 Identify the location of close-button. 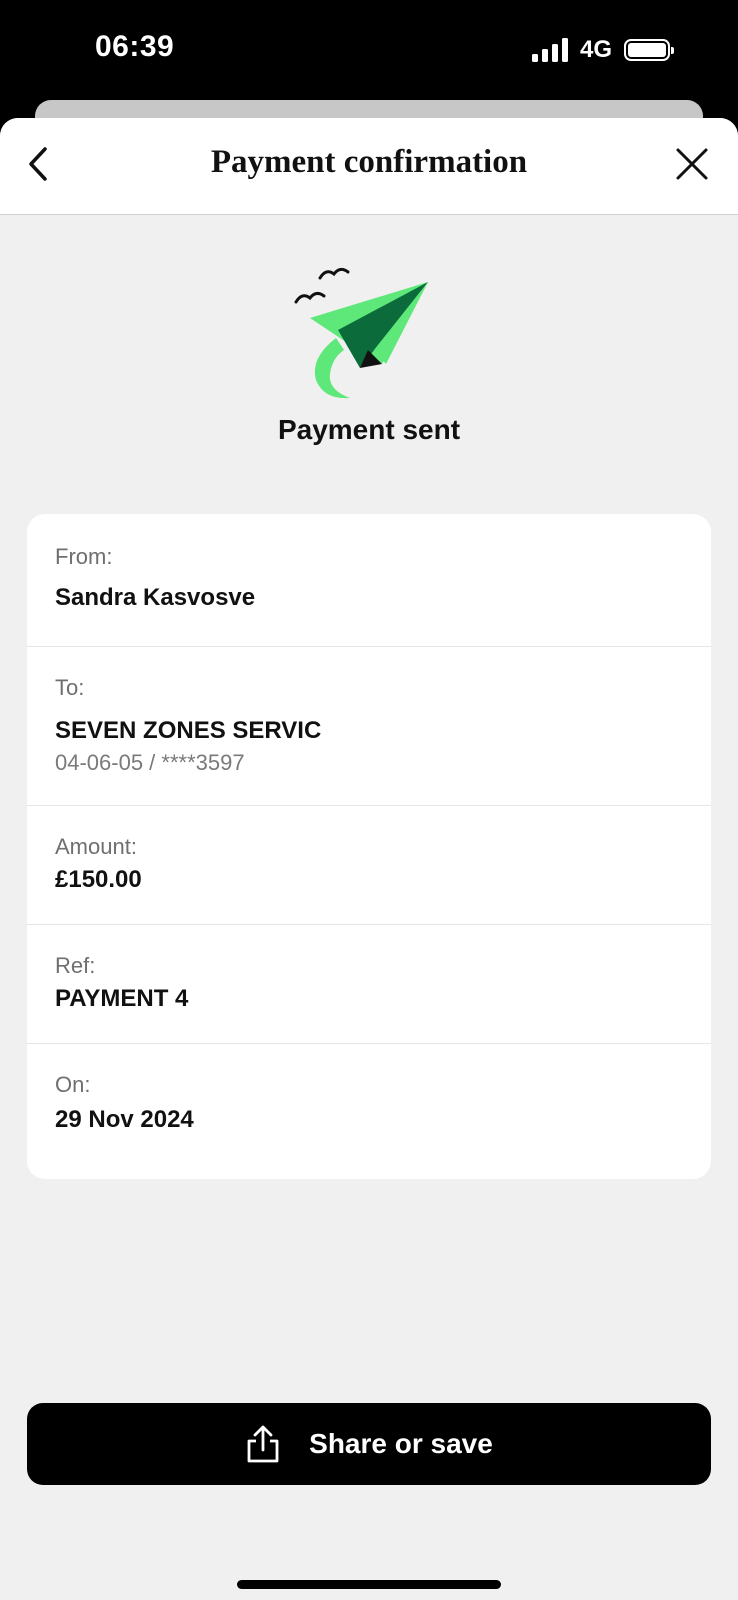
(692, 164).